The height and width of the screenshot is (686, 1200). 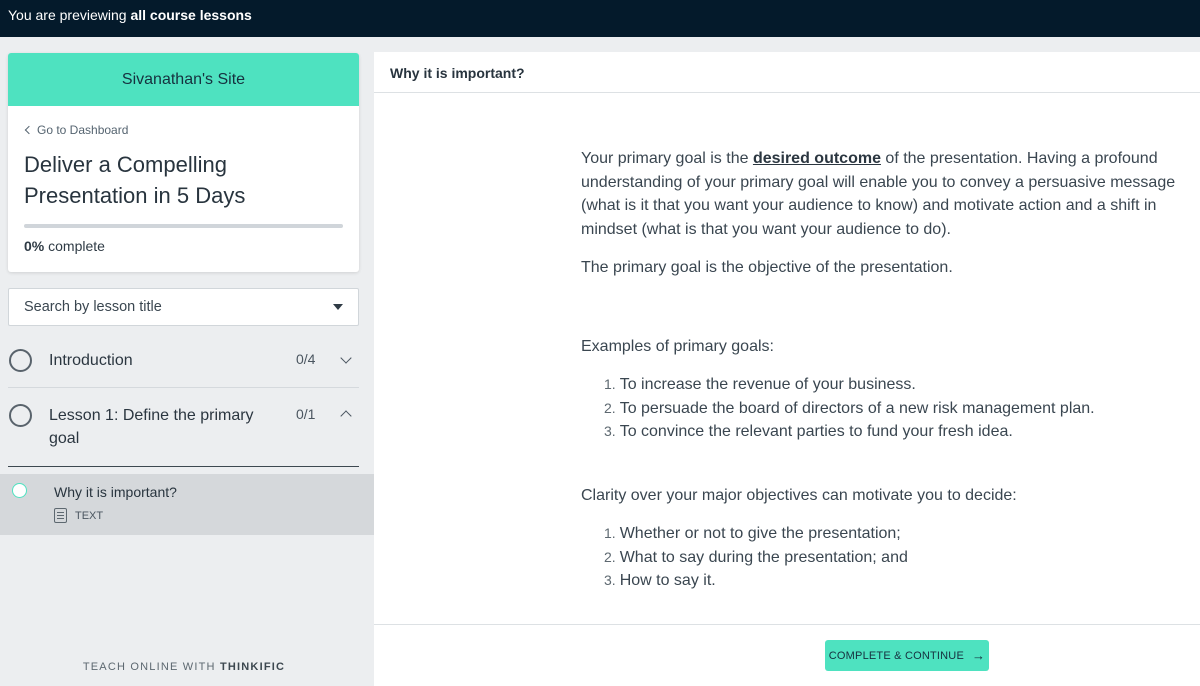 I want to click on preview-banner-emphasis: all course lessons, so click(x=191, y=15).